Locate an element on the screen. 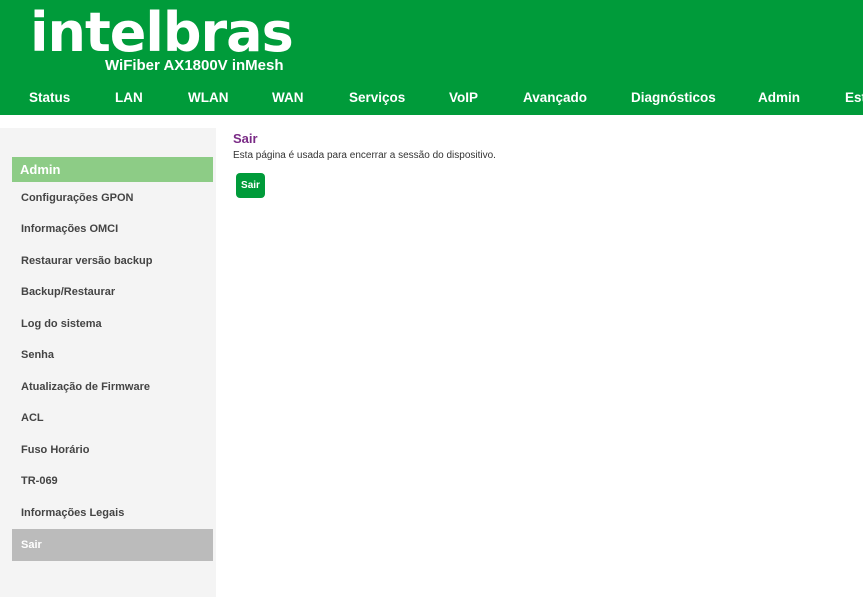 The image size is (863, 597). nav-servicos: Serviços is located at coordinates (377, 98).